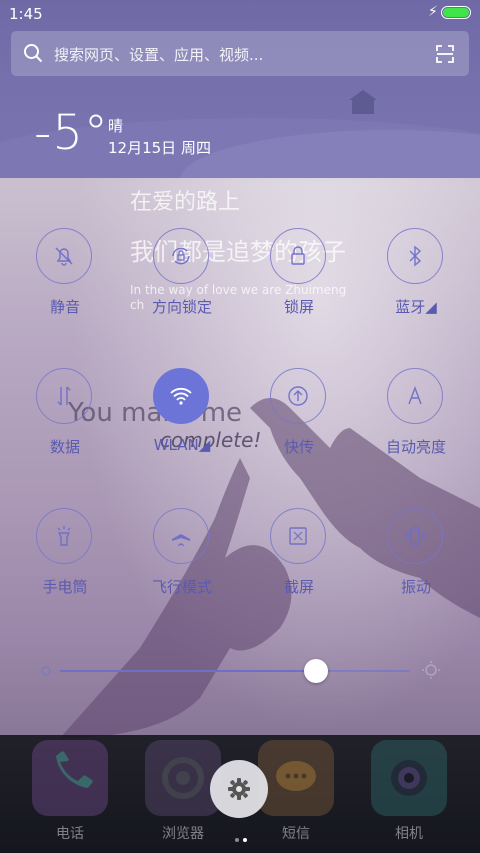 The height and width of the screenshot is (853, 480). I want to click on toggle-quick-transfer: 快传, so click(299, 418).